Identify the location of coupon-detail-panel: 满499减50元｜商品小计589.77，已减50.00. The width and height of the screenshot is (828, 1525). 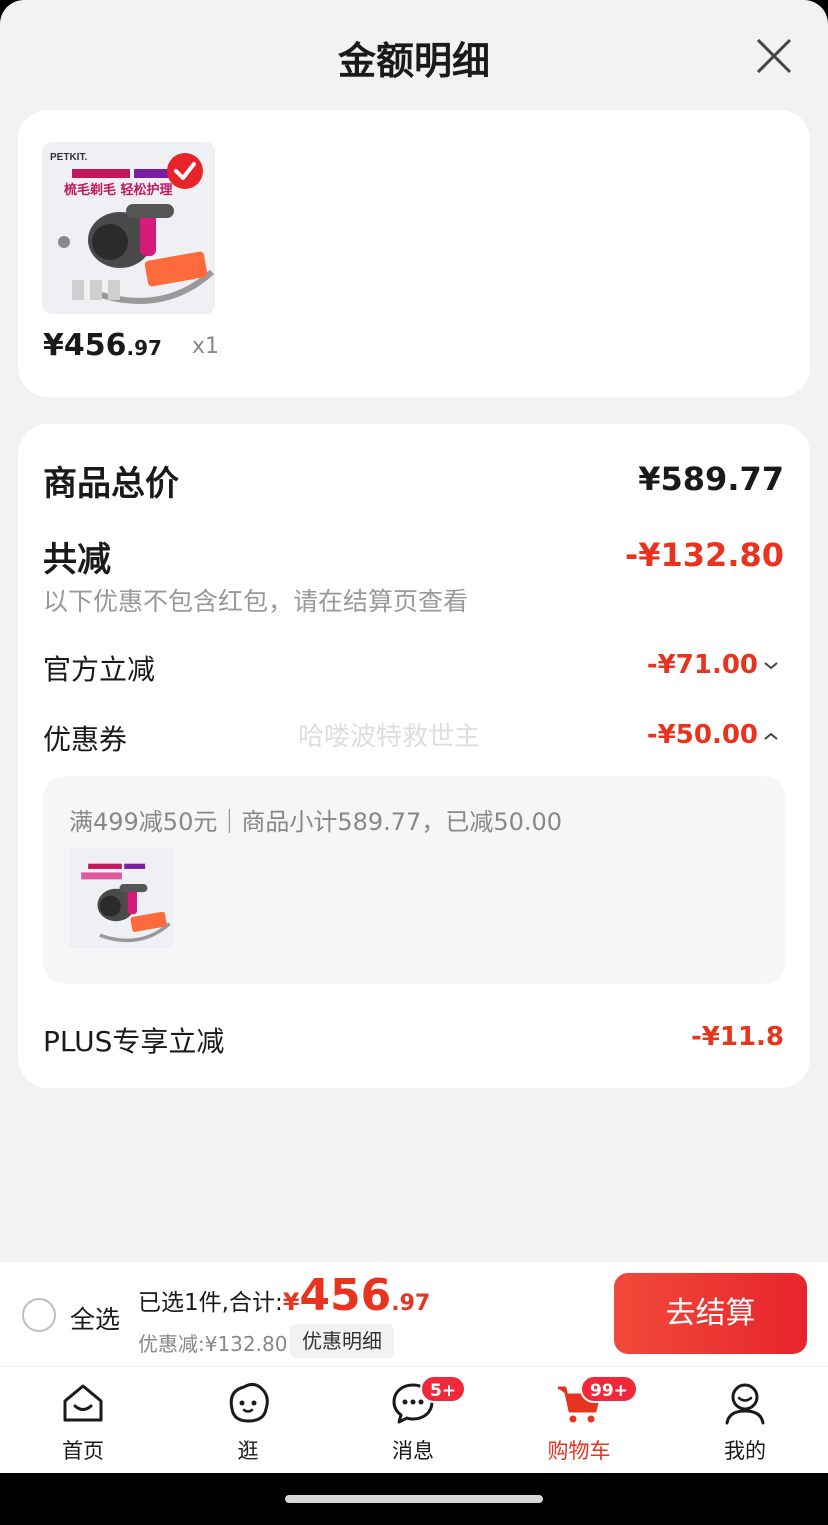
(414, 880).